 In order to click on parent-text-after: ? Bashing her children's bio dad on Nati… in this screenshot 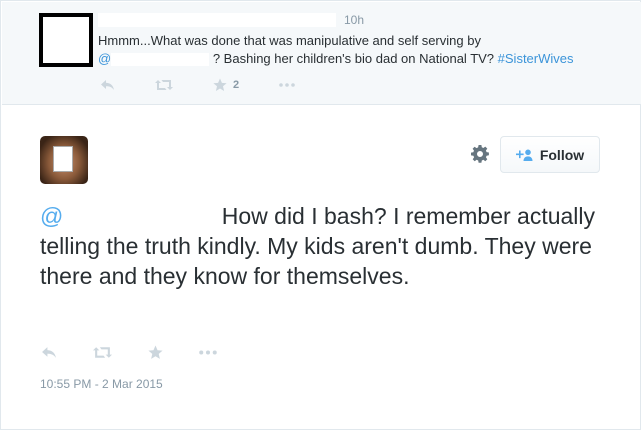, I will do `click(353, 58)`.